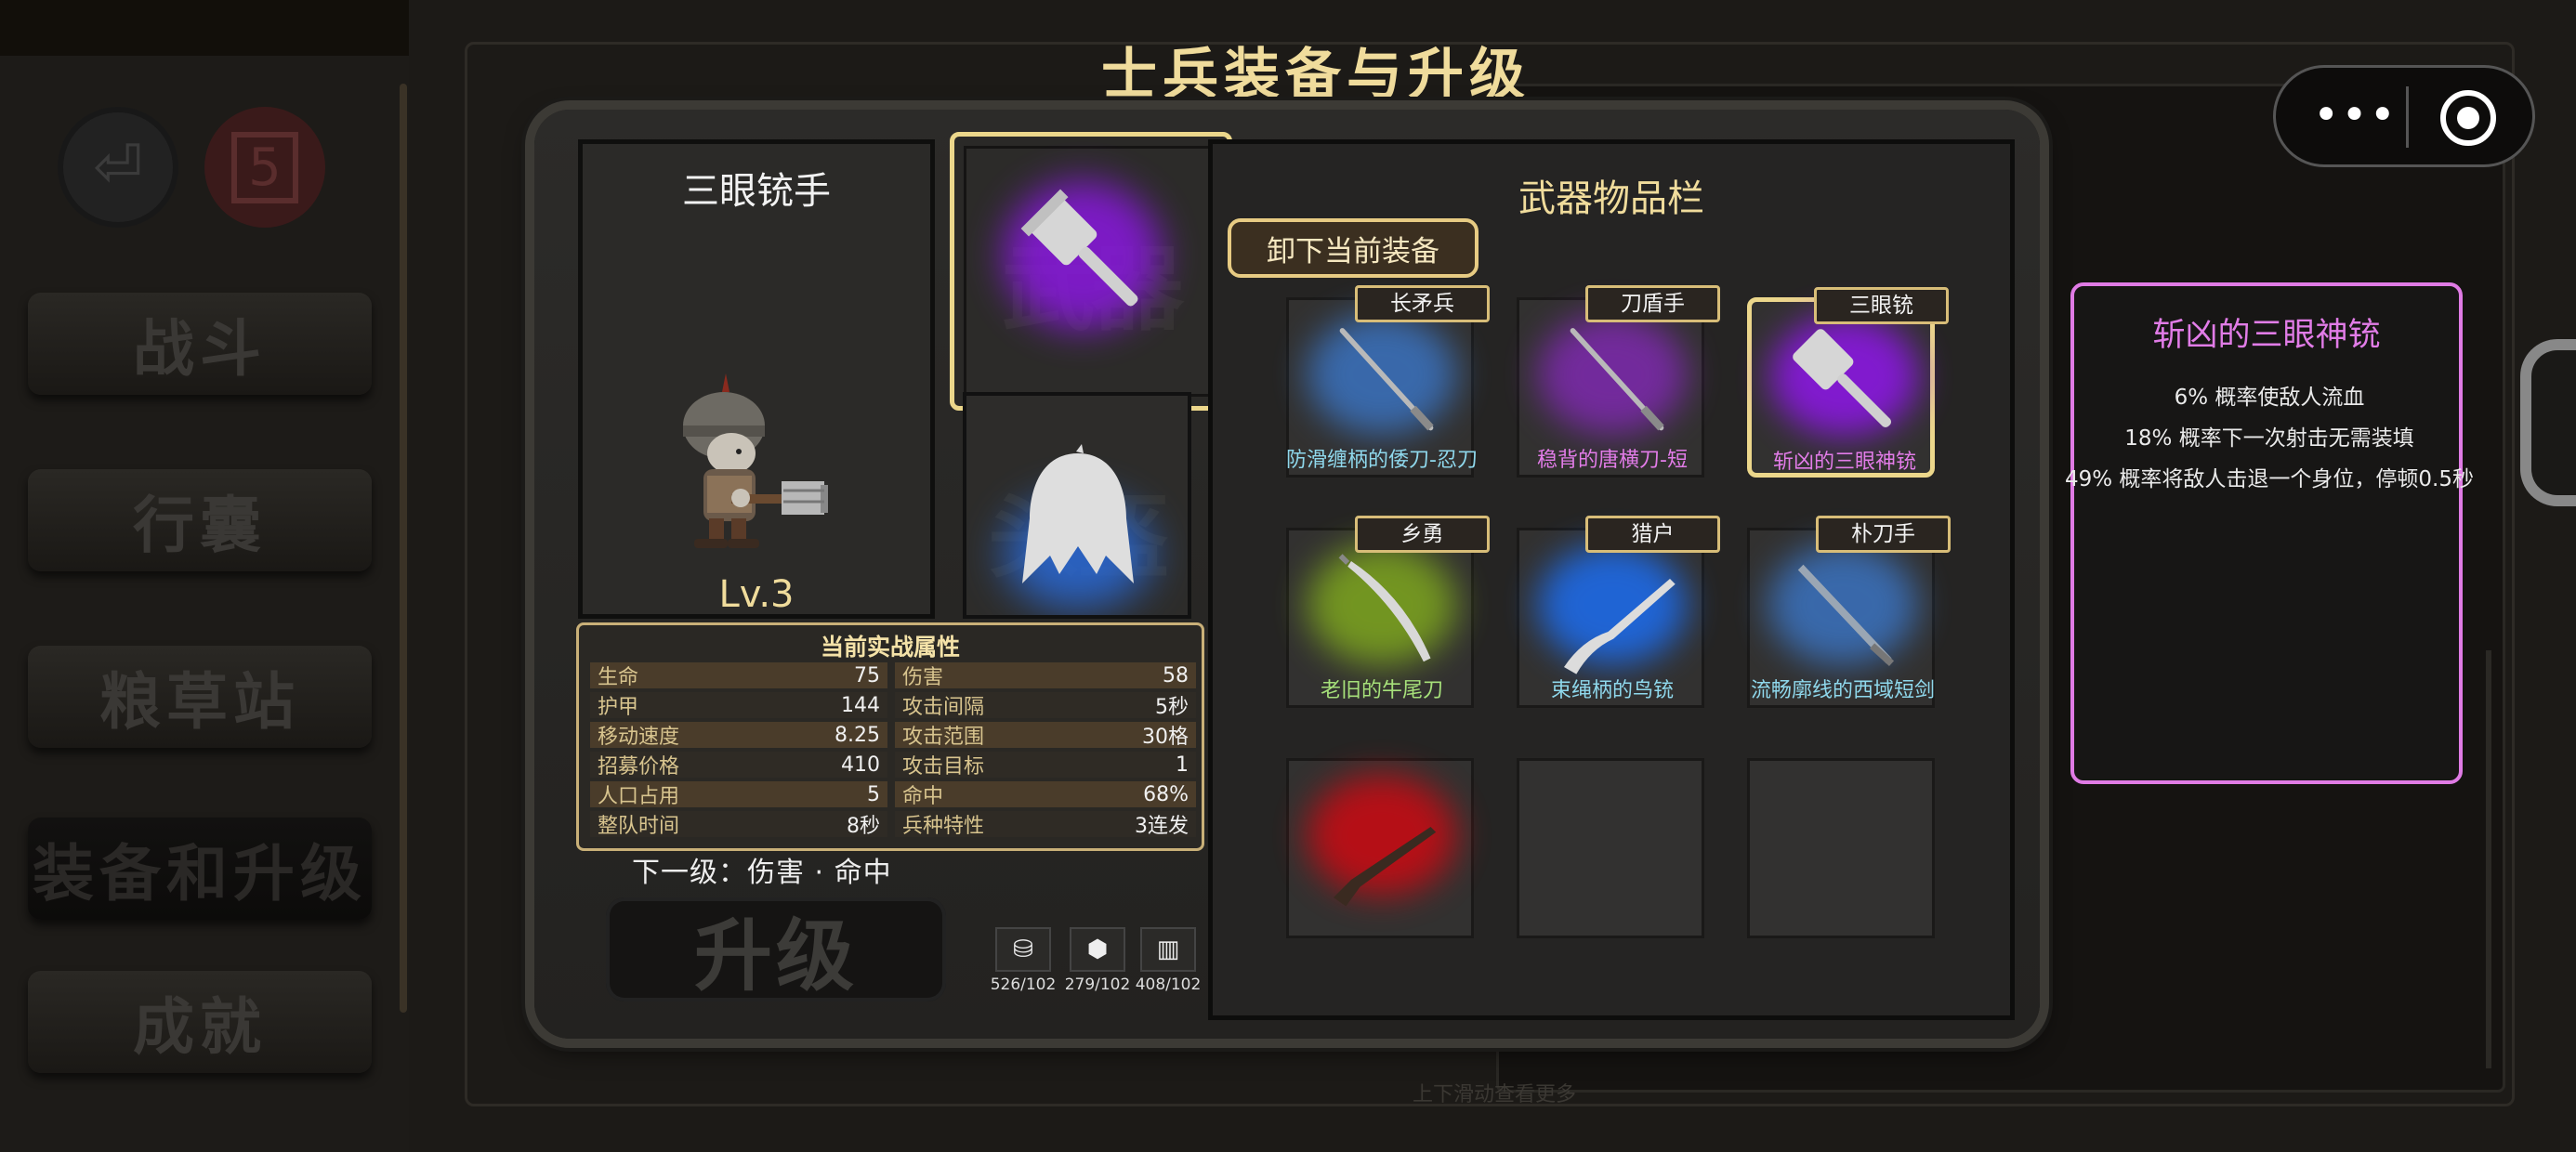  Describe the element at coordinates (1382, 460) in the screenshot. I see `item-name: 防滑缠柄的倭刀-忍刀` at that location.